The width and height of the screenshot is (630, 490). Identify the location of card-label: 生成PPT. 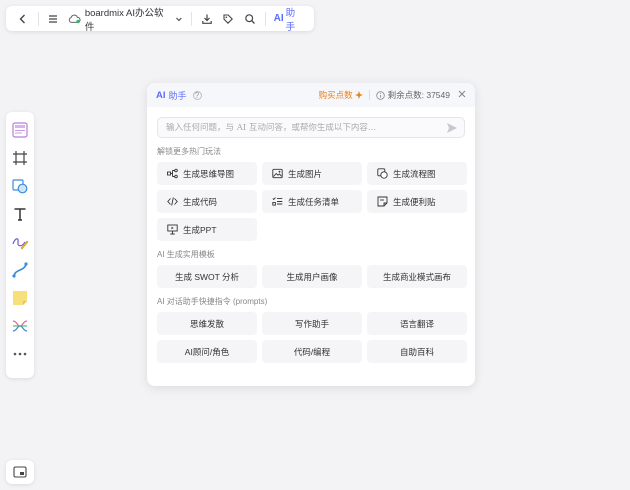
(200, 229).